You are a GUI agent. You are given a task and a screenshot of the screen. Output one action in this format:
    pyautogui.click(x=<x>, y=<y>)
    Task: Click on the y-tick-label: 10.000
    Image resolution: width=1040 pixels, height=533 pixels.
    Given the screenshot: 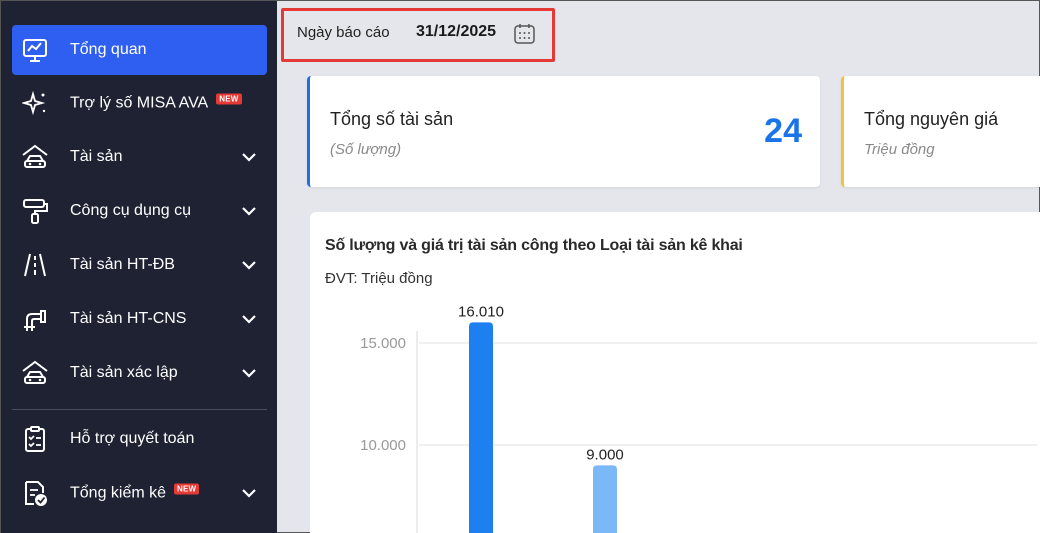 What is the action you would take?
    pyautogui.click(x=383, y=445)
    